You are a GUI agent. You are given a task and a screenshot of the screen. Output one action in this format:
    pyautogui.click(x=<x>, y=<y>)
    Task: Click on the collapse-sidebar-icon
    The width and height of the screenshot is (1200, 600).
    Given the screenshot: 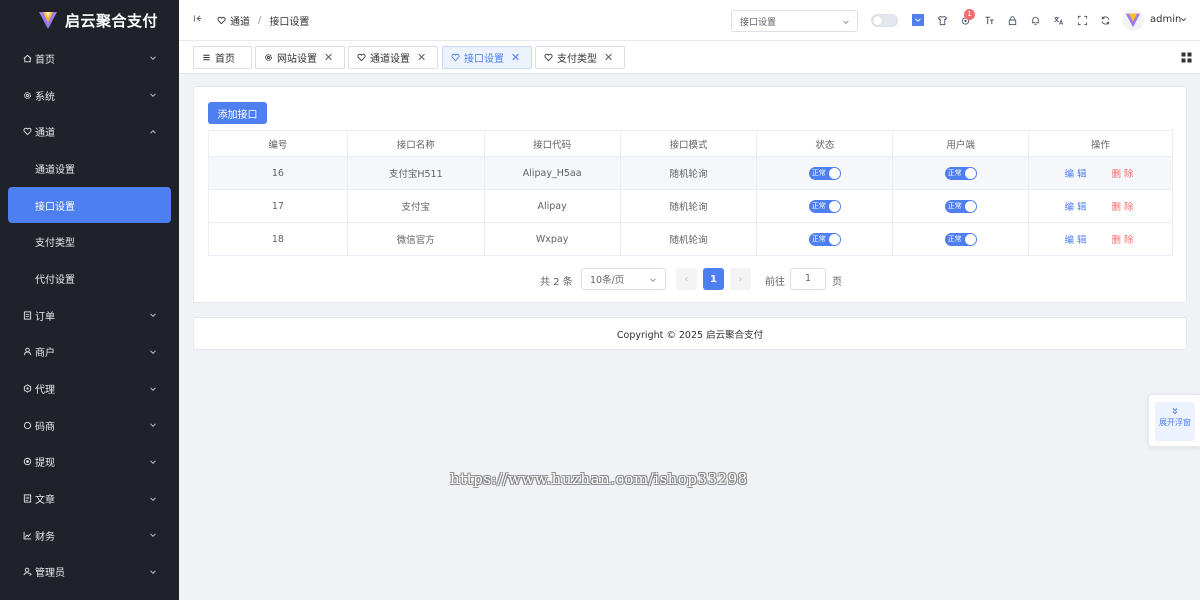 What is the action you would take?
    pyautogui.click(x=200, y=20)
    